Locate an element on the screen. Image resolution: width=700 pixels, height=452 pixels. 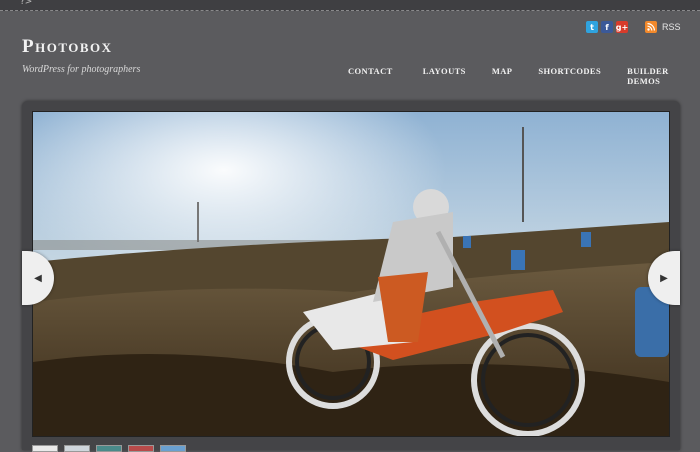
slider-thumbnails is located at coordinates (112, 448).